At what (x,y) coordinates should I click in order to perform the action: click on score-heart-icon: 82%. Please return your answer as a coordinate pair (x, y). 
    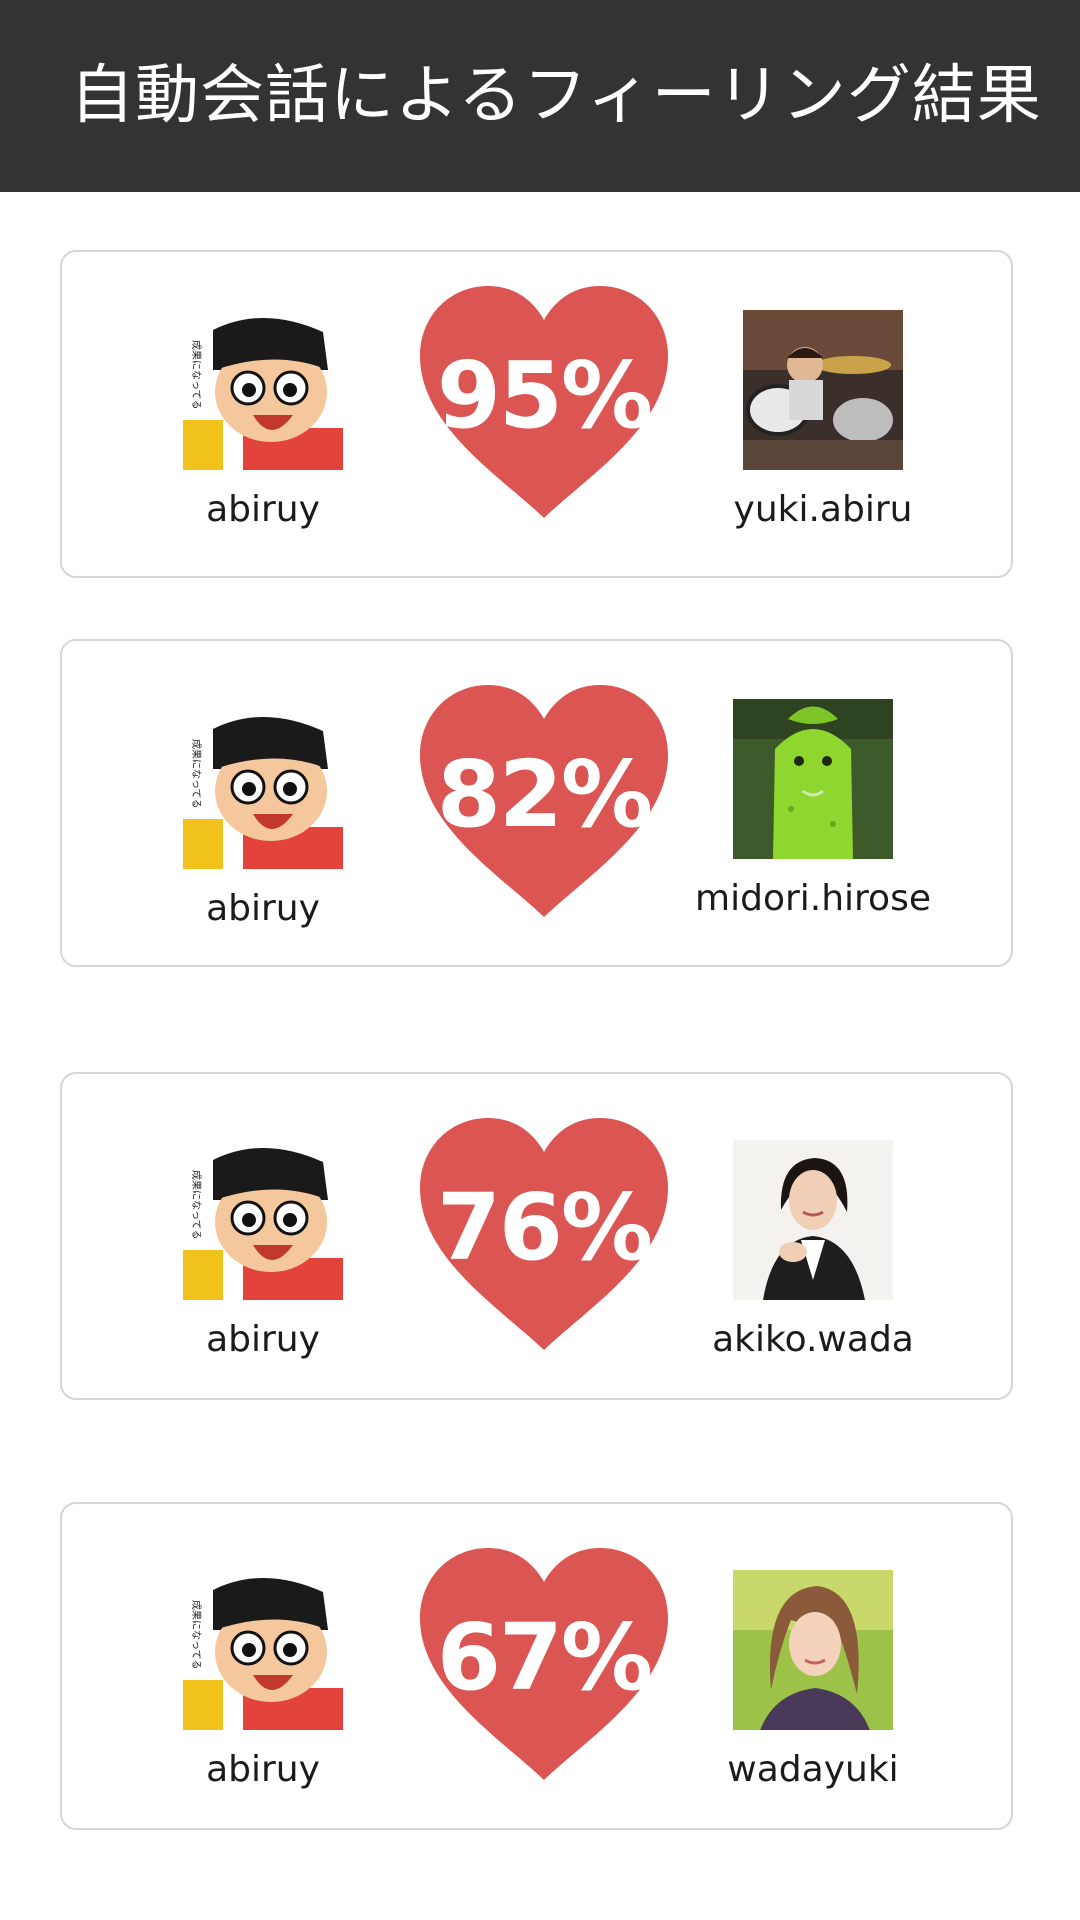
    Looking at the image, I should click on (544, 801).